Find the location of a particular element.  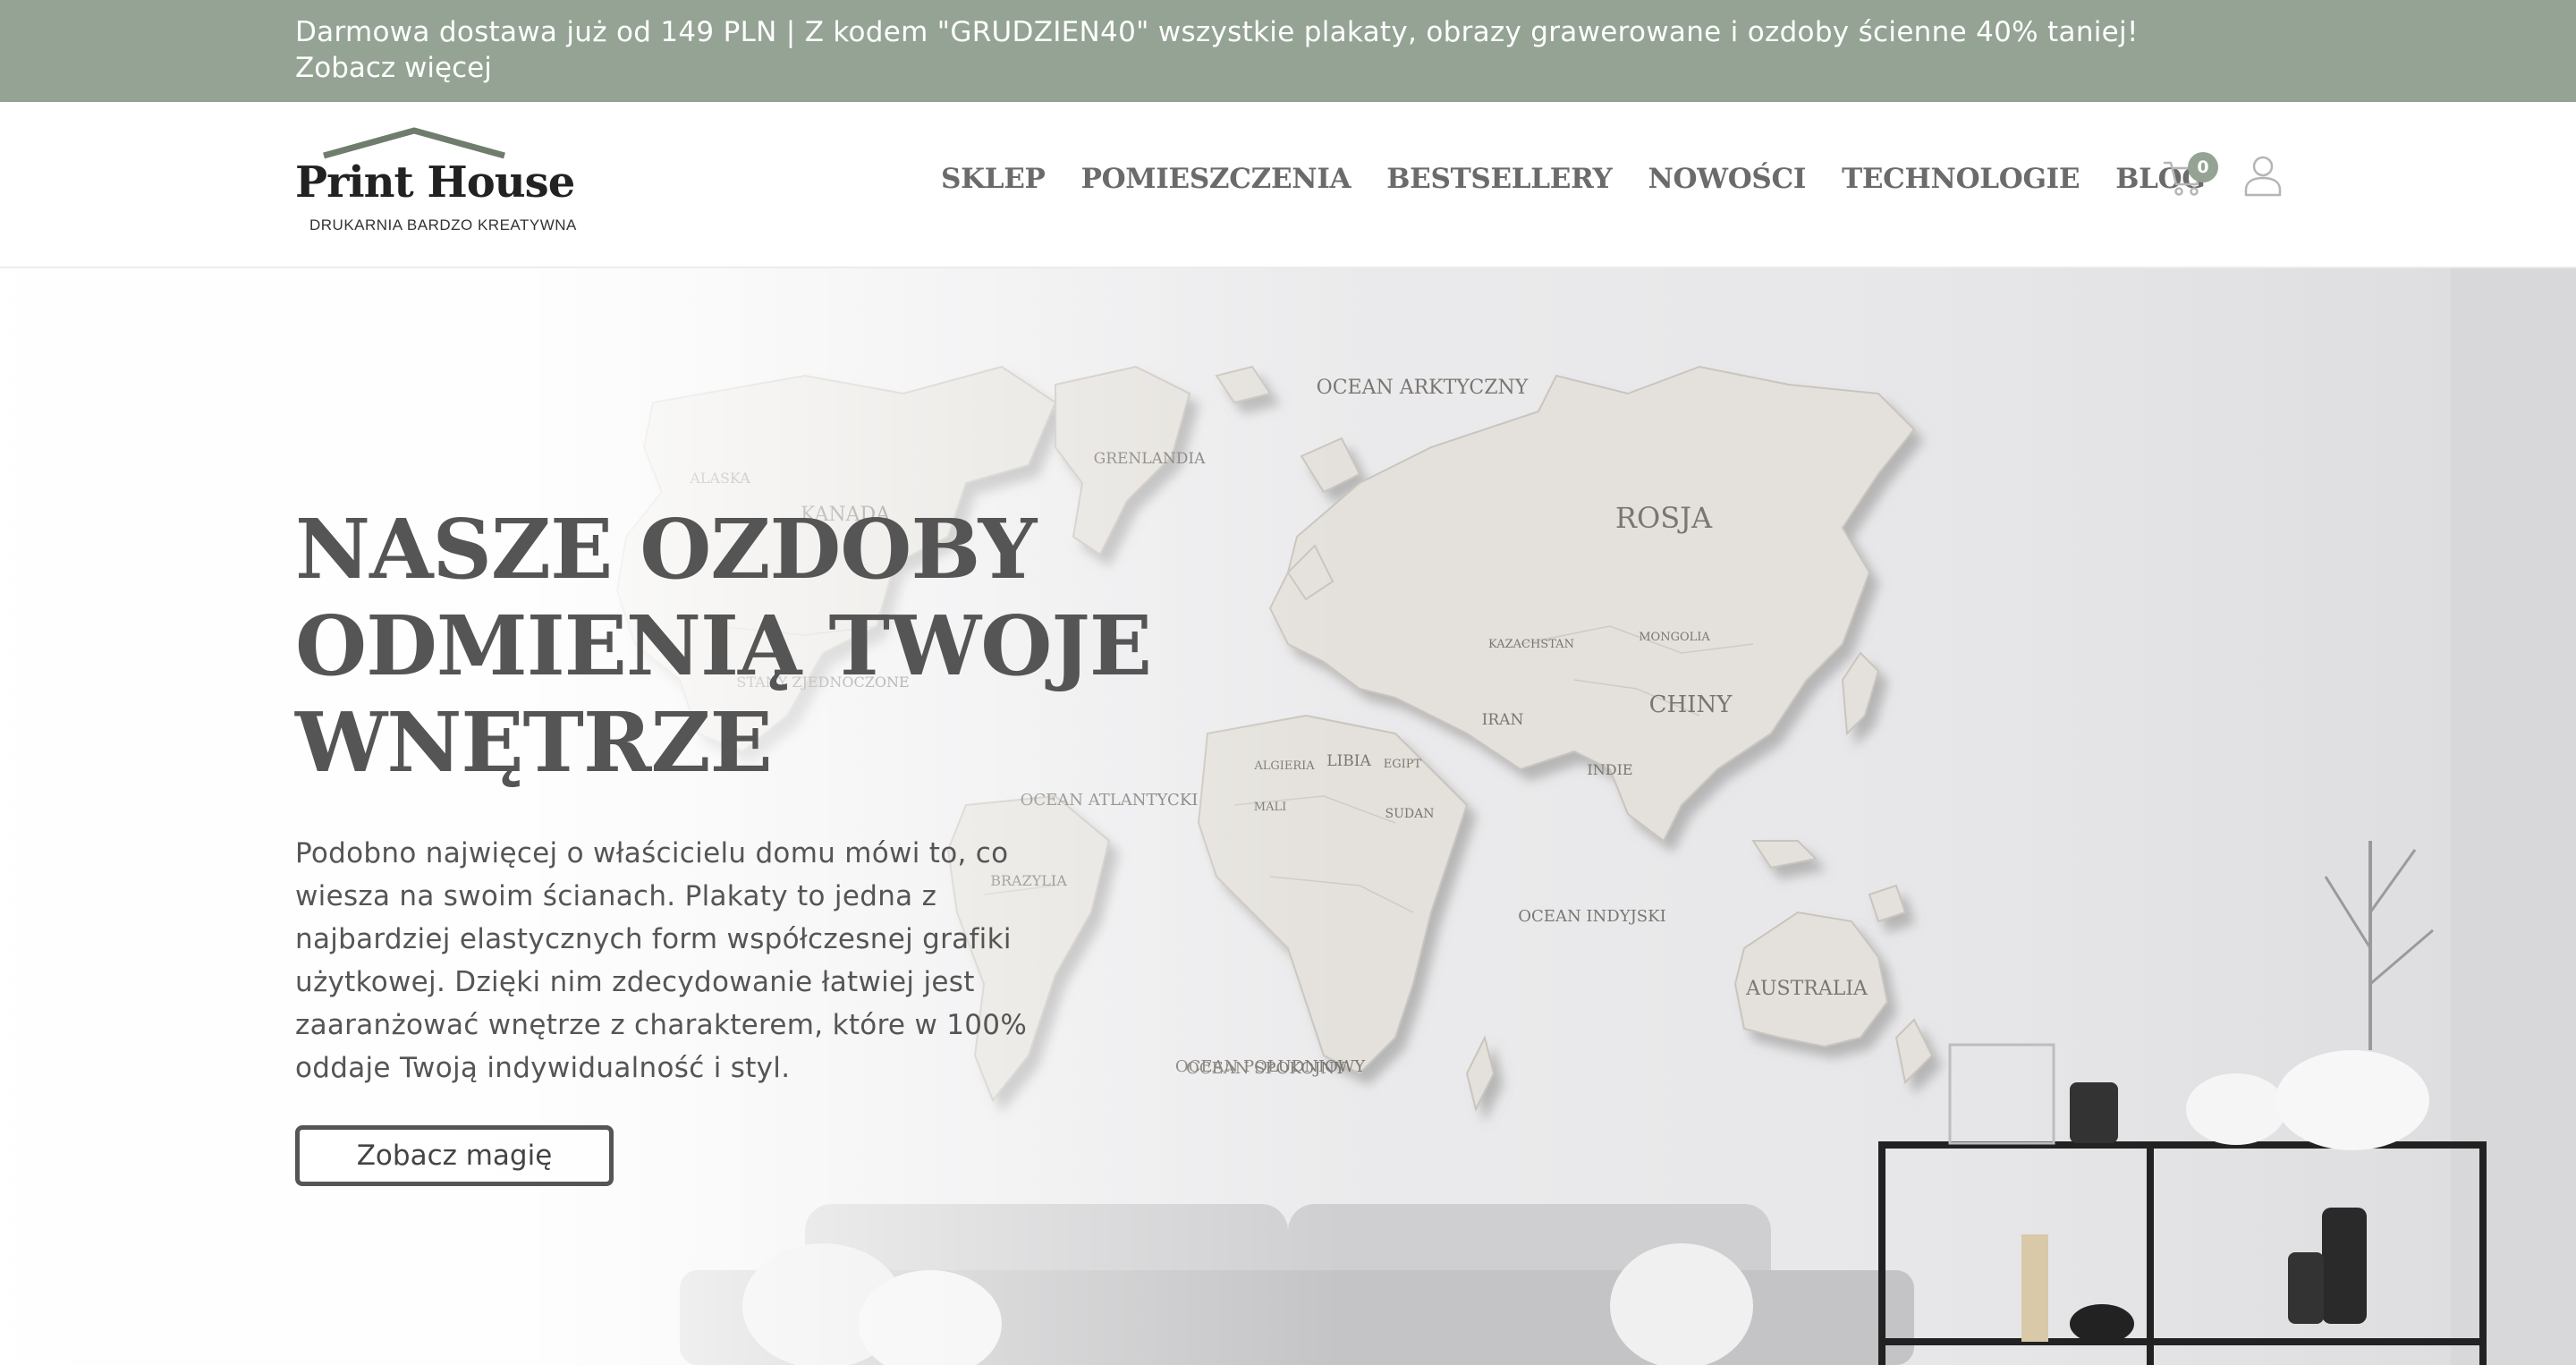

map-label-india: INDIE is located at coordinates (1609, 769).